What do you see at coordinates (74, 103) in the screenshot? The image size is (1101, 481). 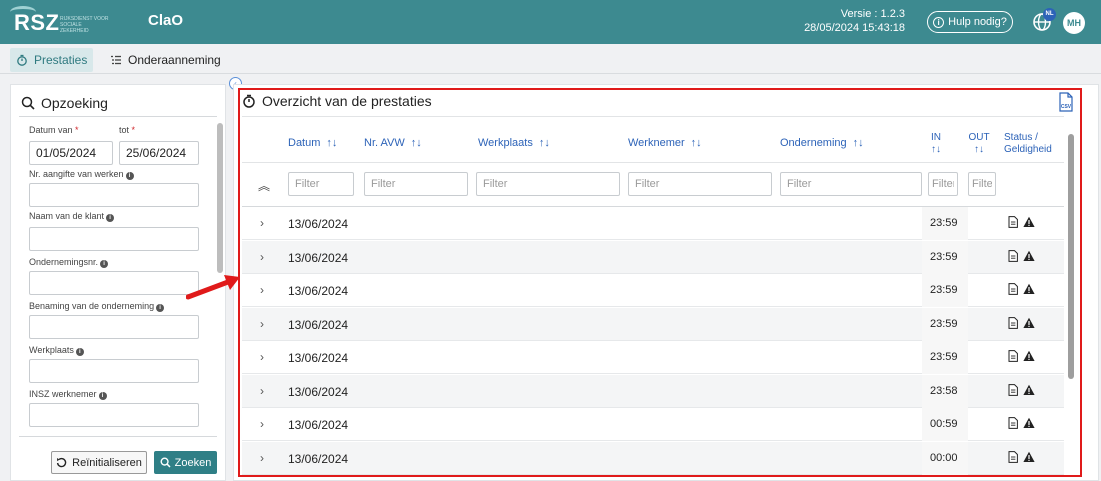 I see `search-panel-title-text: Opzoeking` at bounding box center [74, 103].